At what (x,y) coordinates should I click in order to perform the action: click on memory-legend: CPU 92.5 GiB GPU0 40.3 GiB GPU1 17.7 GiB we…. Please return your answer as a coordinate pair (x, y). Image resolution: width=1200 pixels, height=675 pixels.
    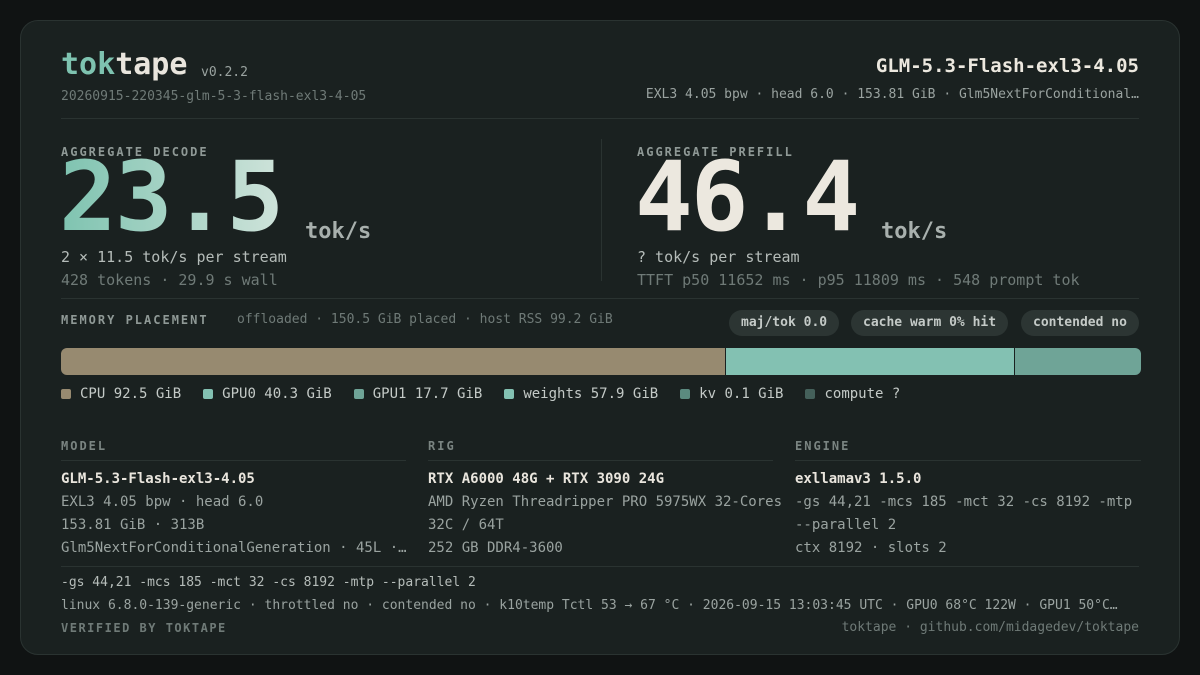
    Looking at the image, I should click on (491, 394).